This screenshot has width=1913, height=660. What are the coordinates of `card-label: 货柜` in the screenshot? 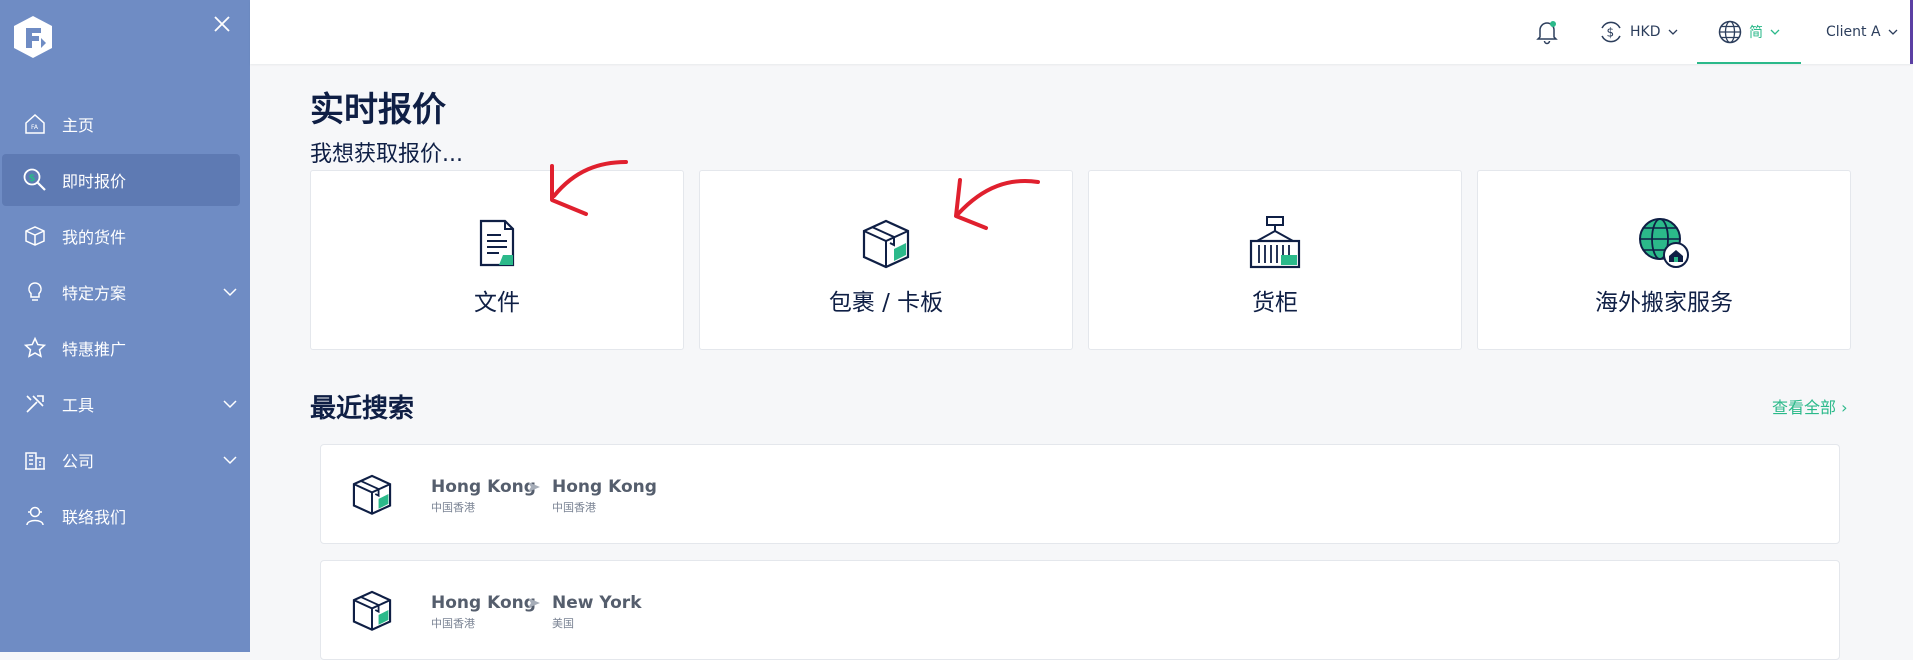 It's located at (1275, 303).